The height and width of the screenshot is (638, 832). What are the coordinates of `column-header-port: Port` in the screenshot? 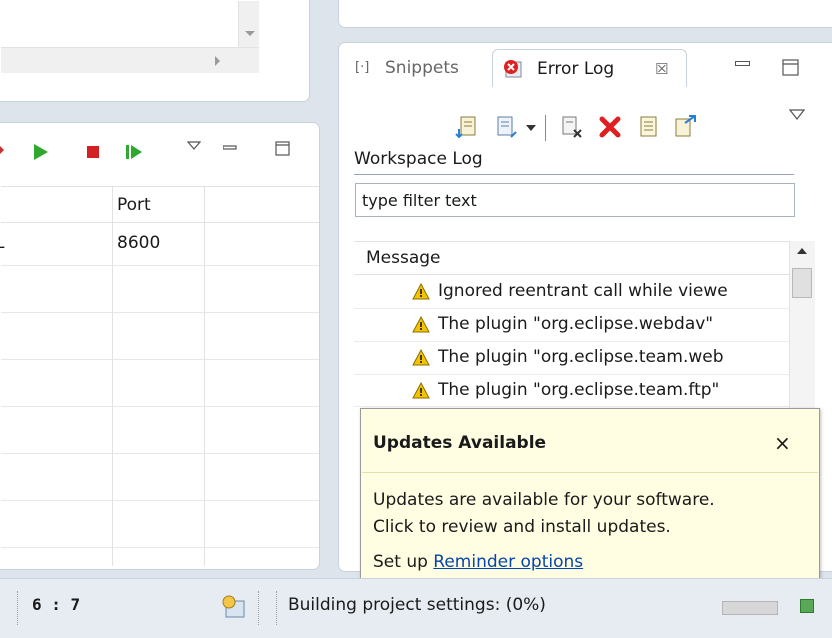 It's located at (134, 205).